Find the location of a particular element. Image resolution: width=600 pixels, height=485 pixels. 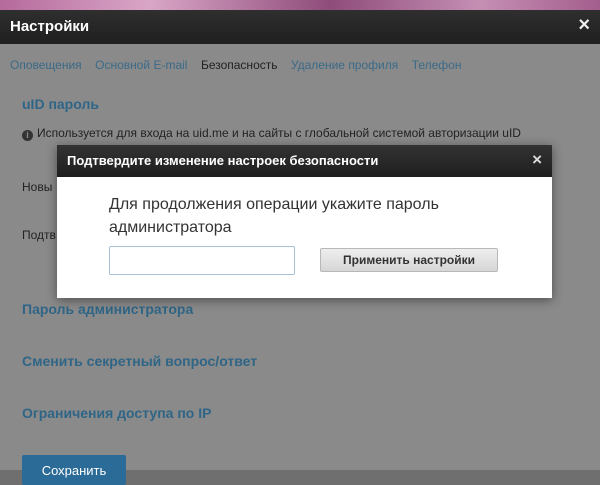

dialog-close-icon: × is located at coordinates (537, 160).